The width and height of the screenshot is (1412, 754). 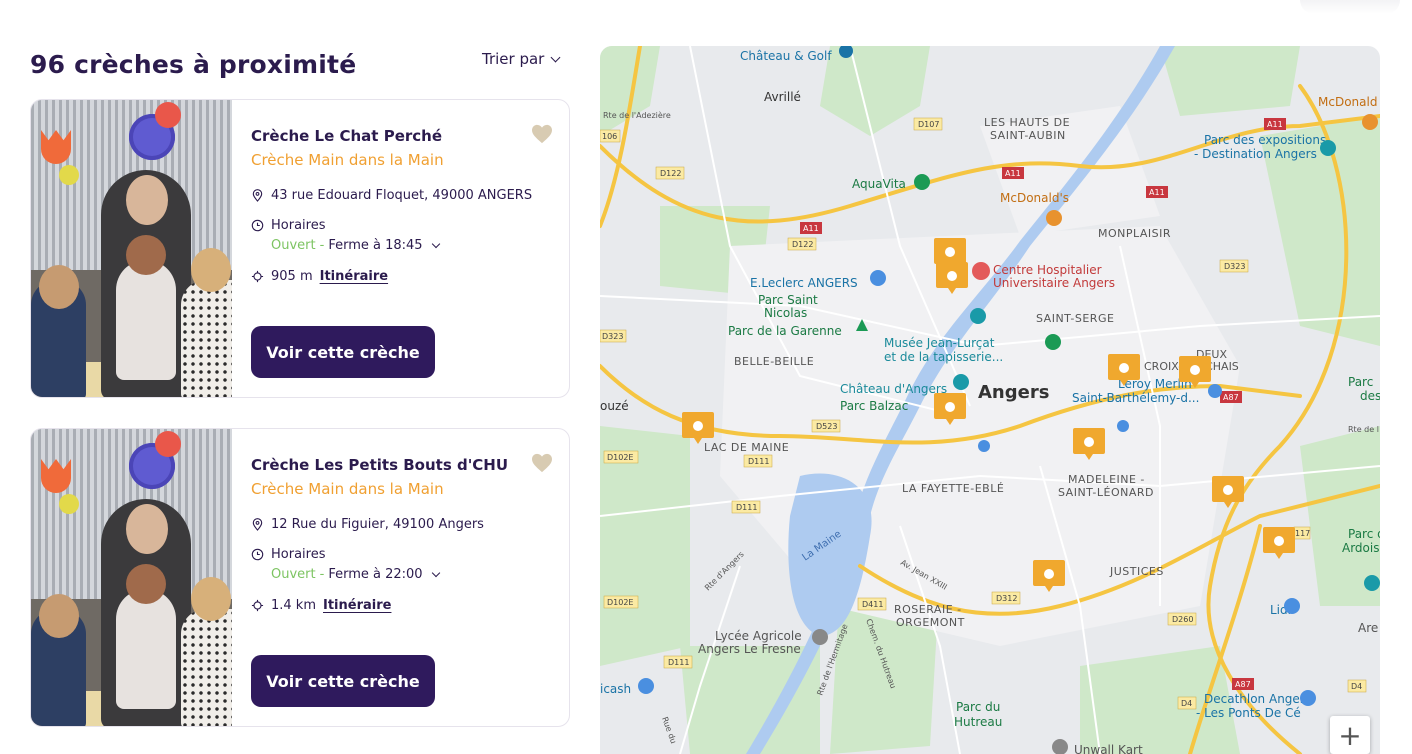 What do you see at coordinates (1060, 746) in the screenshot?
I see `karting-poi-icon` at bounding box center [1060, 746].